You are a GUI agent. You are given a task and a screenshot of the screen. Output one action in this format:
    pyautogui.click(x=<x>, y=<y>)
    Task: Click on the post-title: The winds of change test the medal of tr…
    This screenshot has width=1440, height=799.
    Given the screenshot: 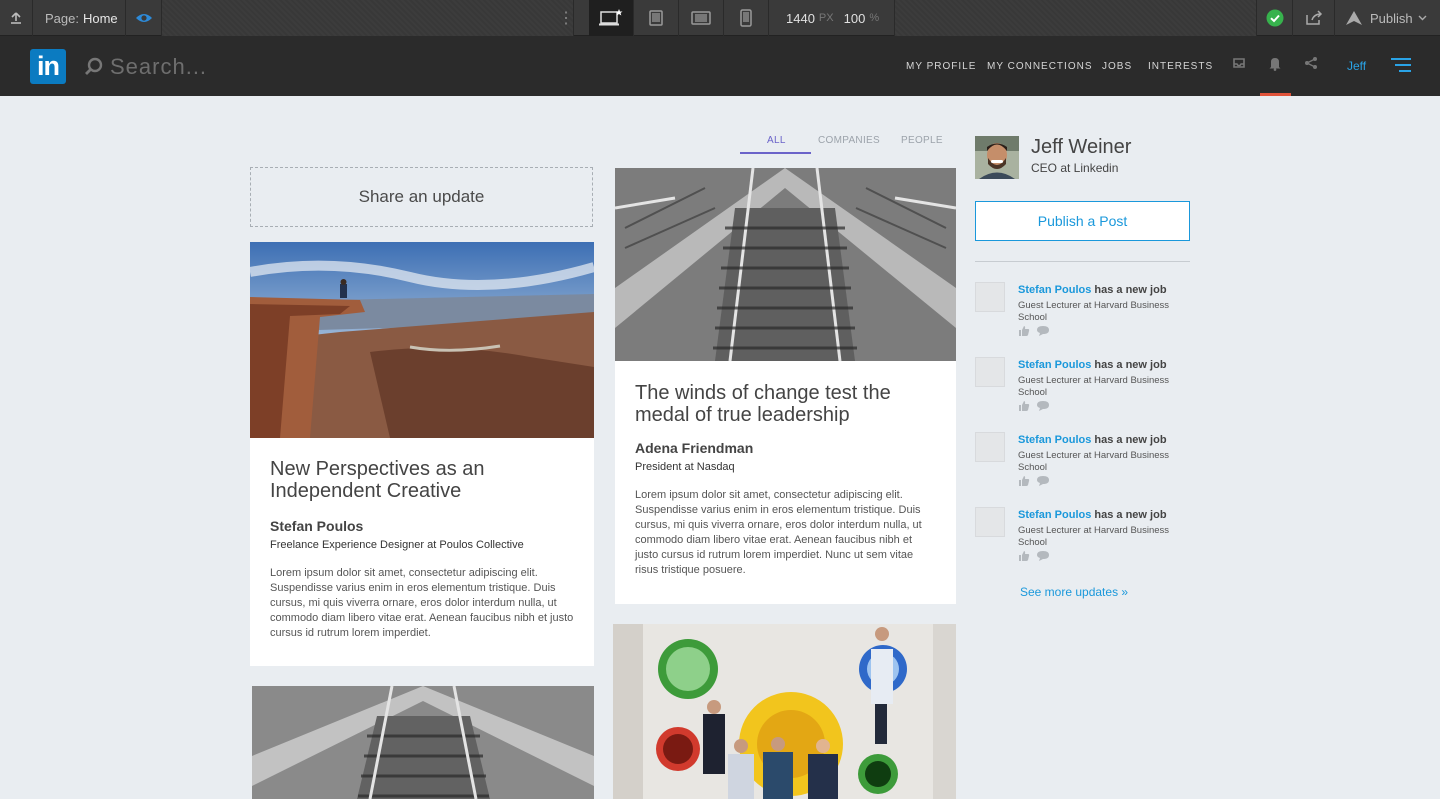 What is the action you would take?
    pyautogui.click(x=785, y=404)
    